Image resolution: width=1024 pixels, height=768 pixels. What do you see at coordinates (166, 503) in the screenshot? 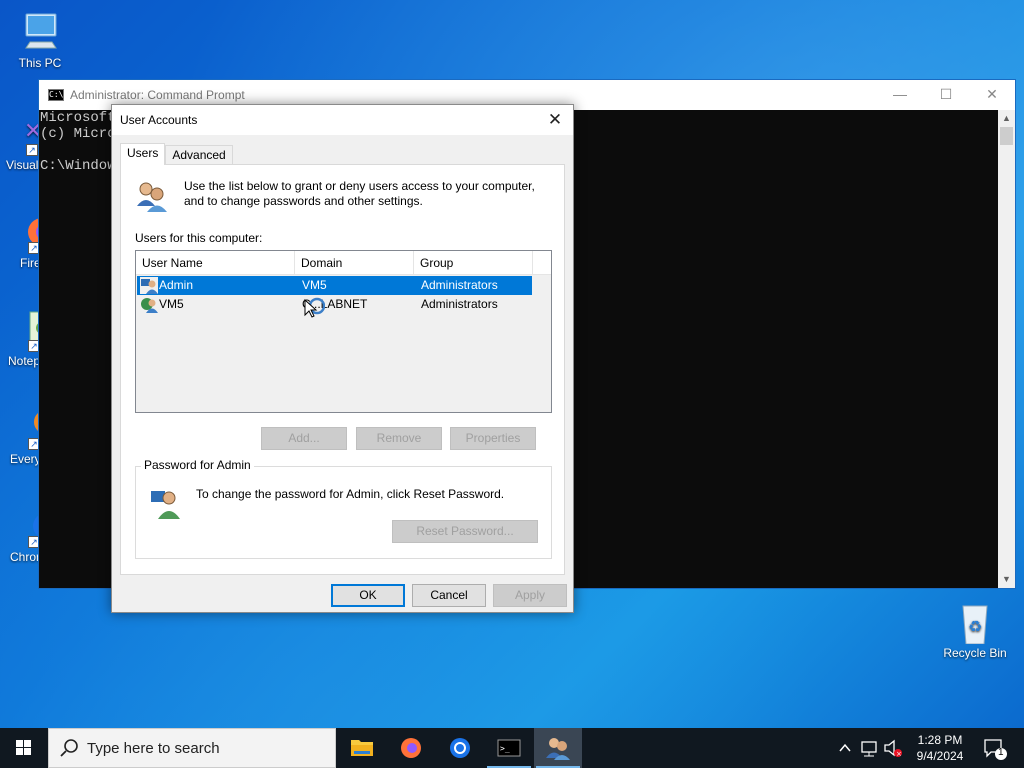
I see `user-password-icon` at bounding box center [166, 503].